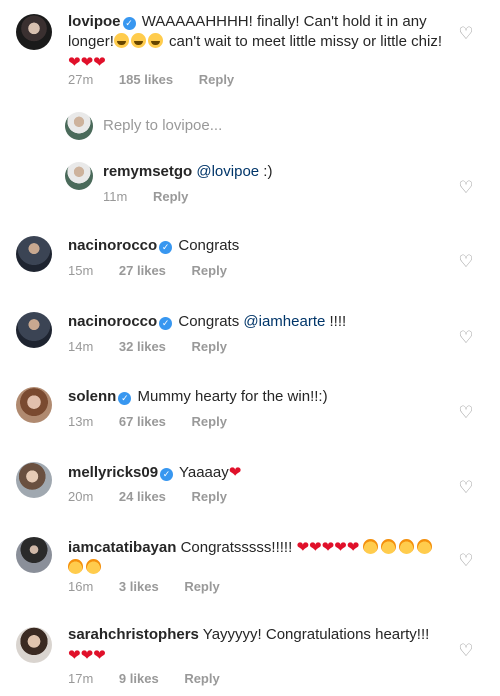 This screenshot has height=696, width=500. I want to click on comment-meta: 16m 3 likes Reply, so click(155, 586).